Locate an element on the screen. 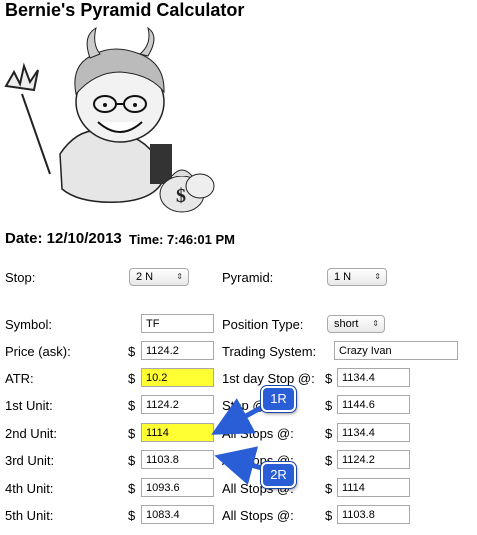 The image size is (477, 535). unit-4-currency: $ is located at coordinates (132, 488).